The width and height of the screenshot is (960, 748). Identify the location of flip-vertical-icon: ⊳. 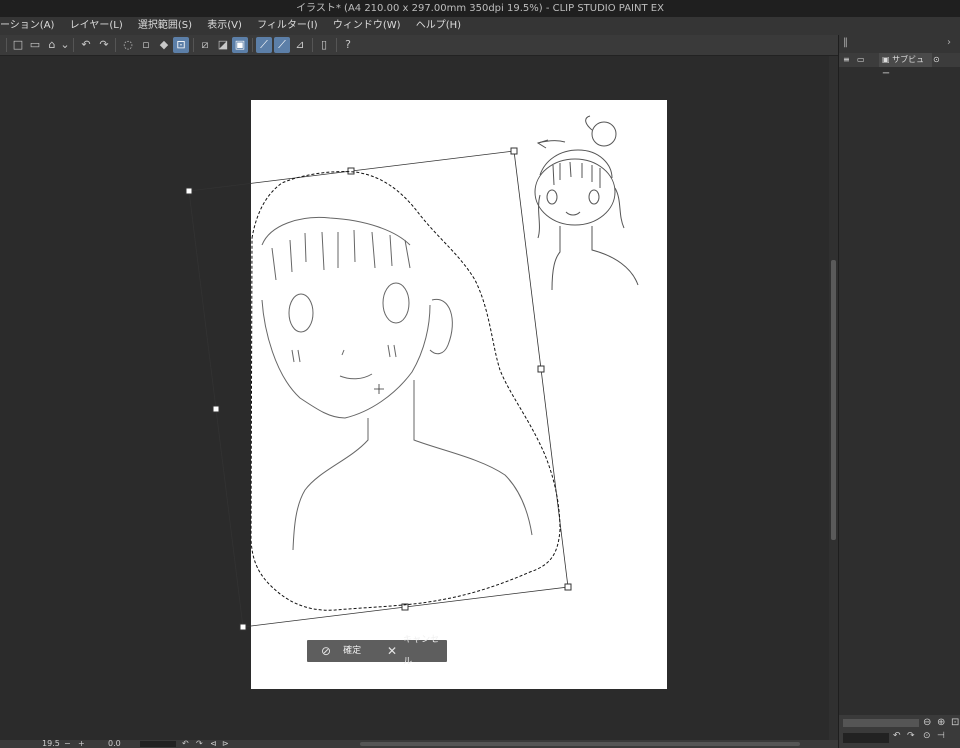
(225, 744).